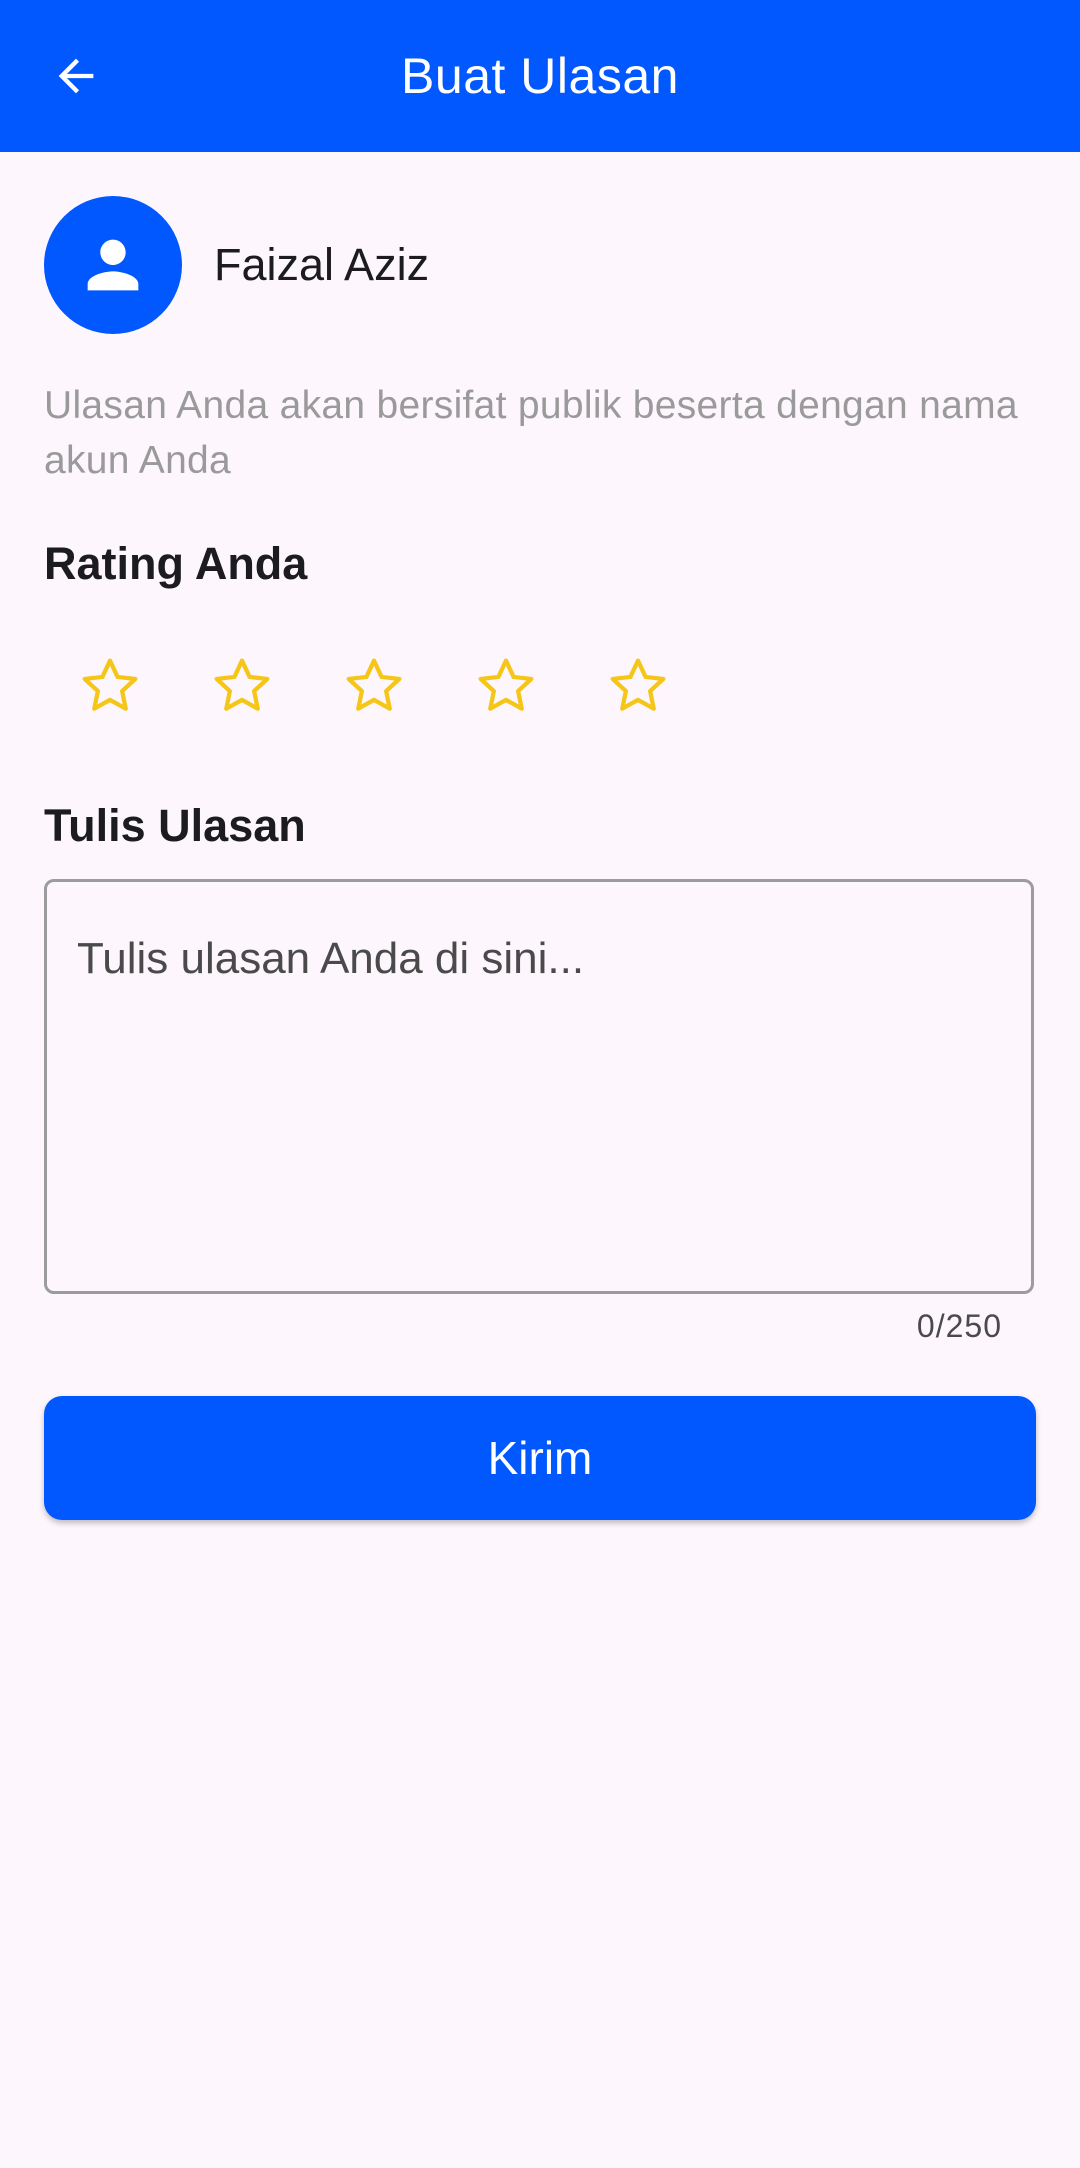  What do you see at coordinates (176, 563) in the screenshot?
I see `rating-title: Rating Anda` at bounding box center [176, 563].